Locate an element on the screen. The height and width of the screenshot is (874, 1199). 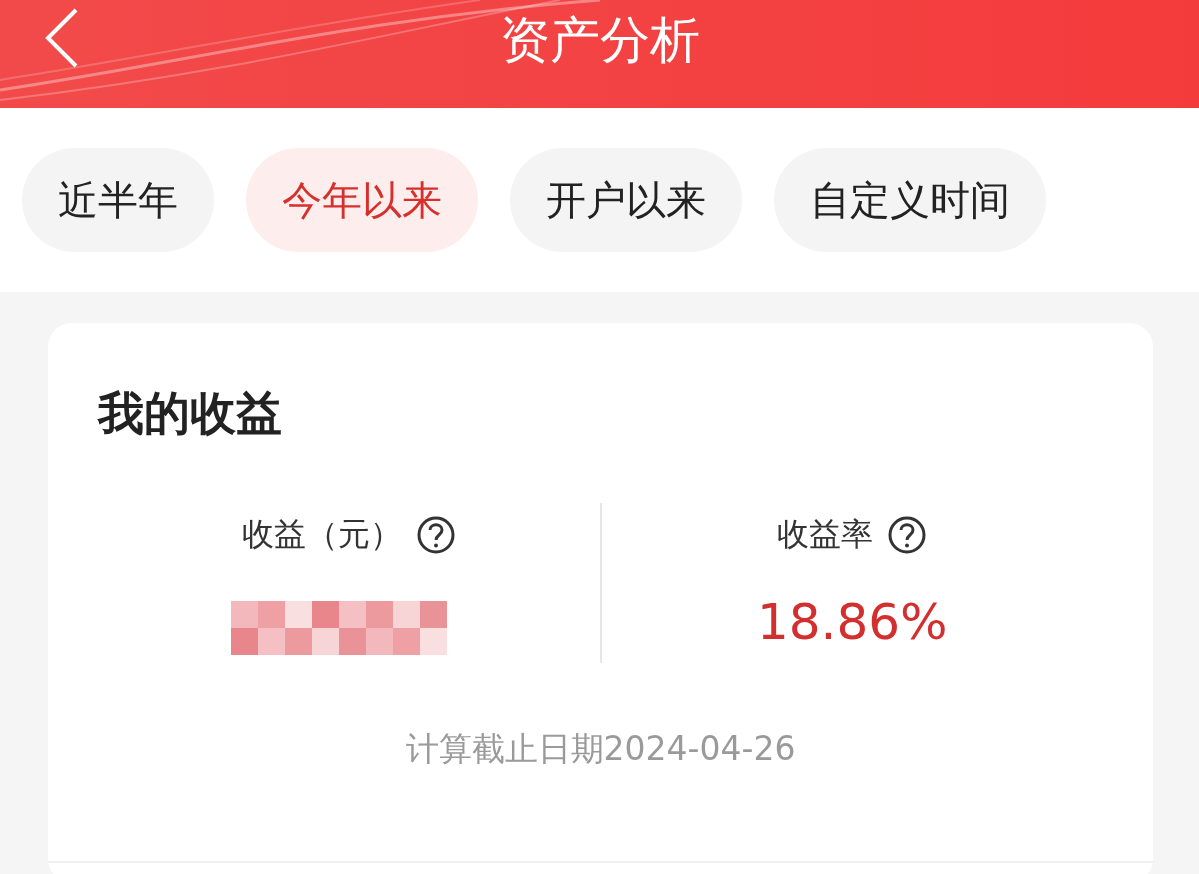
period-tab: 今年以来 is located at coordinates (362, 200).